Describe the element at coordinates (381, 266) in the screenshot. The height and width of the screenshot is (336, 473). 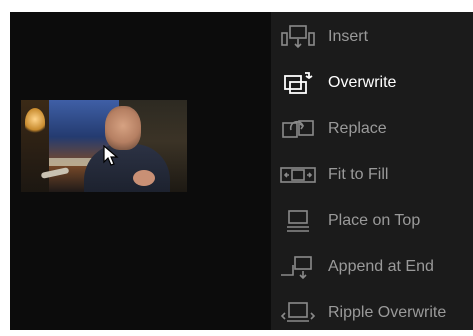
I see `menu-item-label: Append at End` at that location.